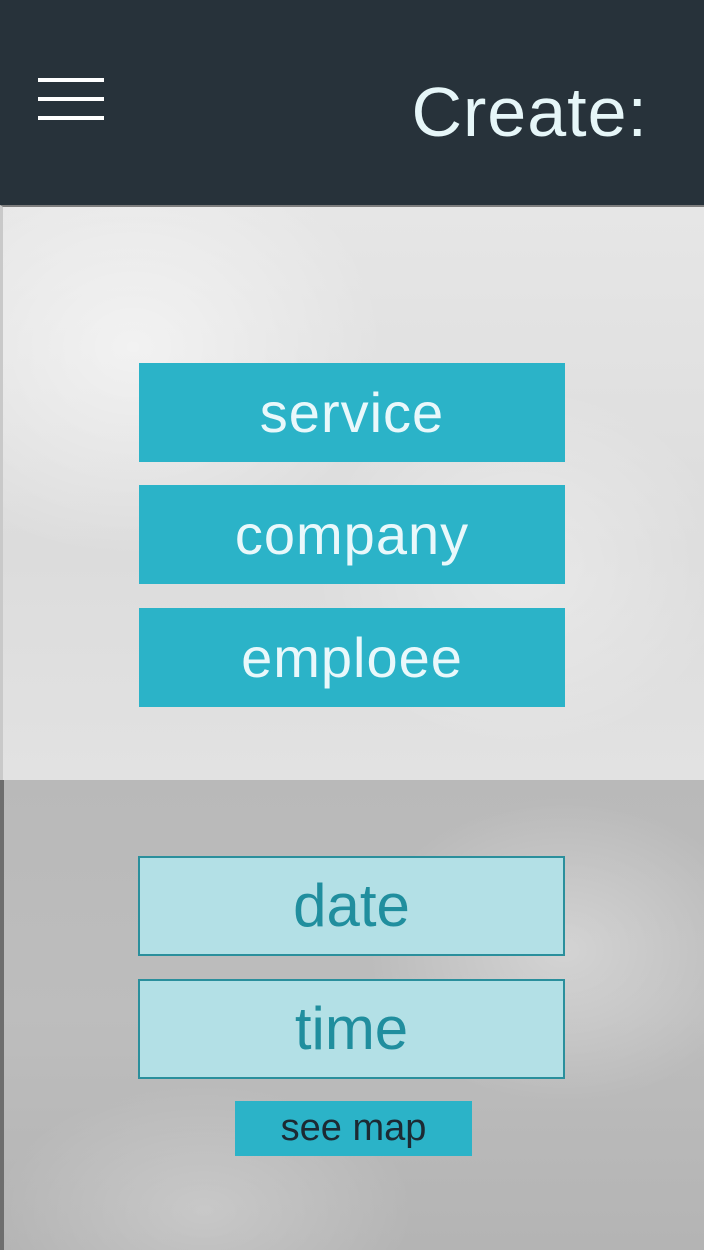 Image resolution: width=704 pixels, height=1250 pixels. Describe the element at coordinates (351, 1029) in the screenshot. I see `time-field: time` at that location.